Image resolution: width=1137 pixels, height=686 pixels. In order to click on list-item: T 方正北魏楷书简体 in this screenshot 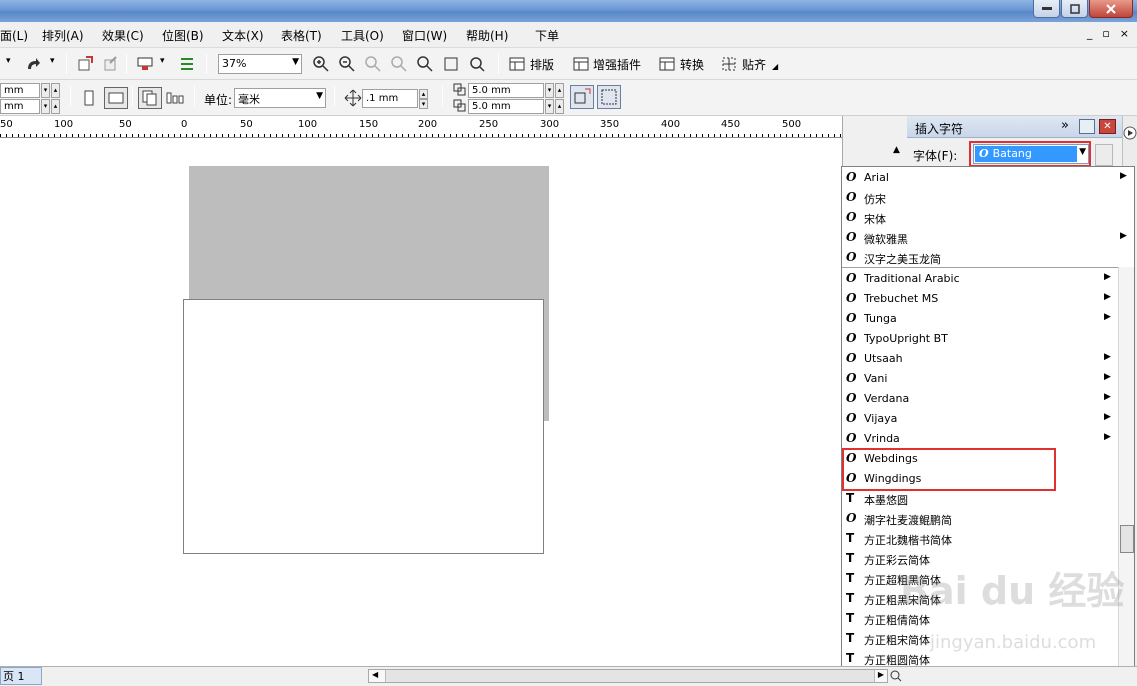, I will do `click(980, 539)`.